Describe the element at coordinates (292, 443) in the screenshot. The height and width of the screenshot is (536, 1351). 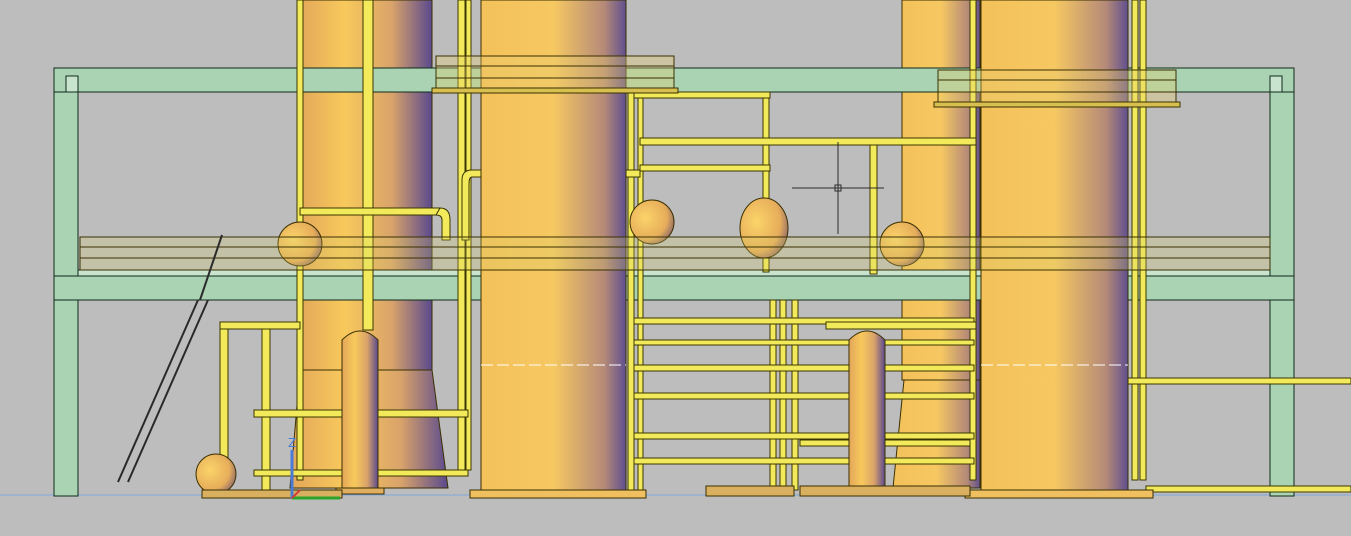
I see `ucs-z-label: Z` at that location.